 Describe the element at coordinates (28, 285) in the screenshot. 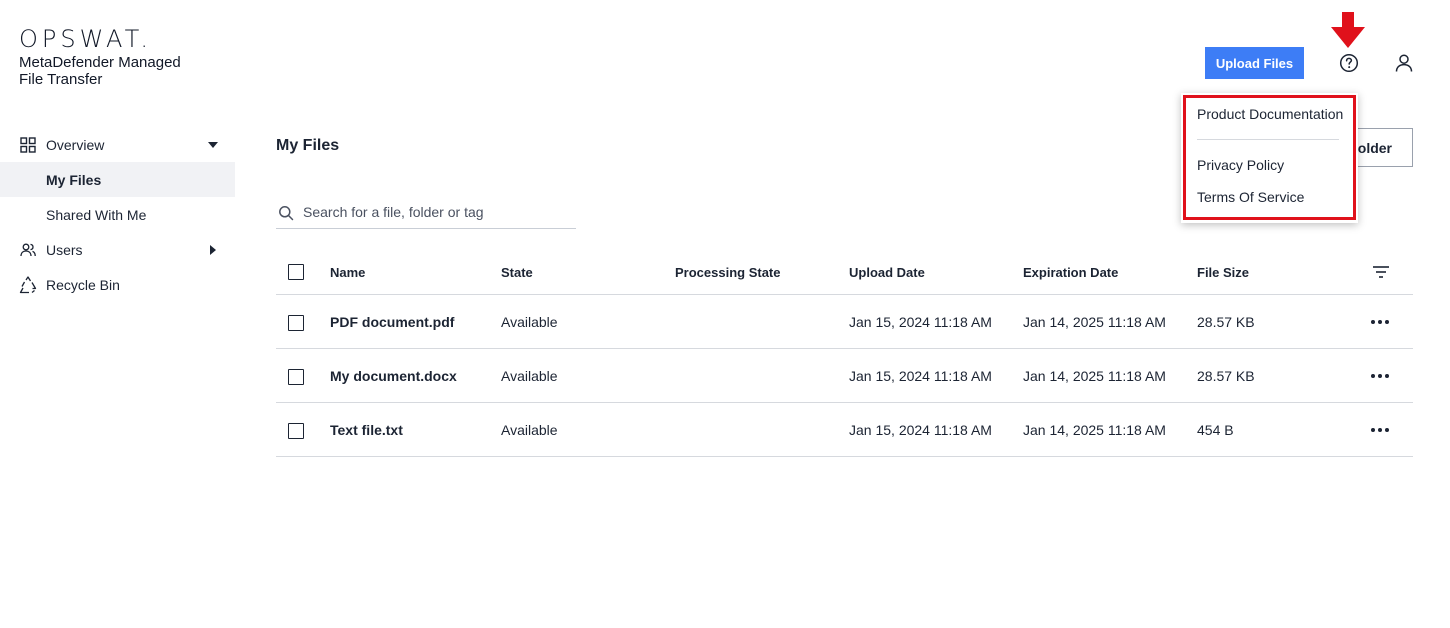

I see `recycle-icon` at that location.